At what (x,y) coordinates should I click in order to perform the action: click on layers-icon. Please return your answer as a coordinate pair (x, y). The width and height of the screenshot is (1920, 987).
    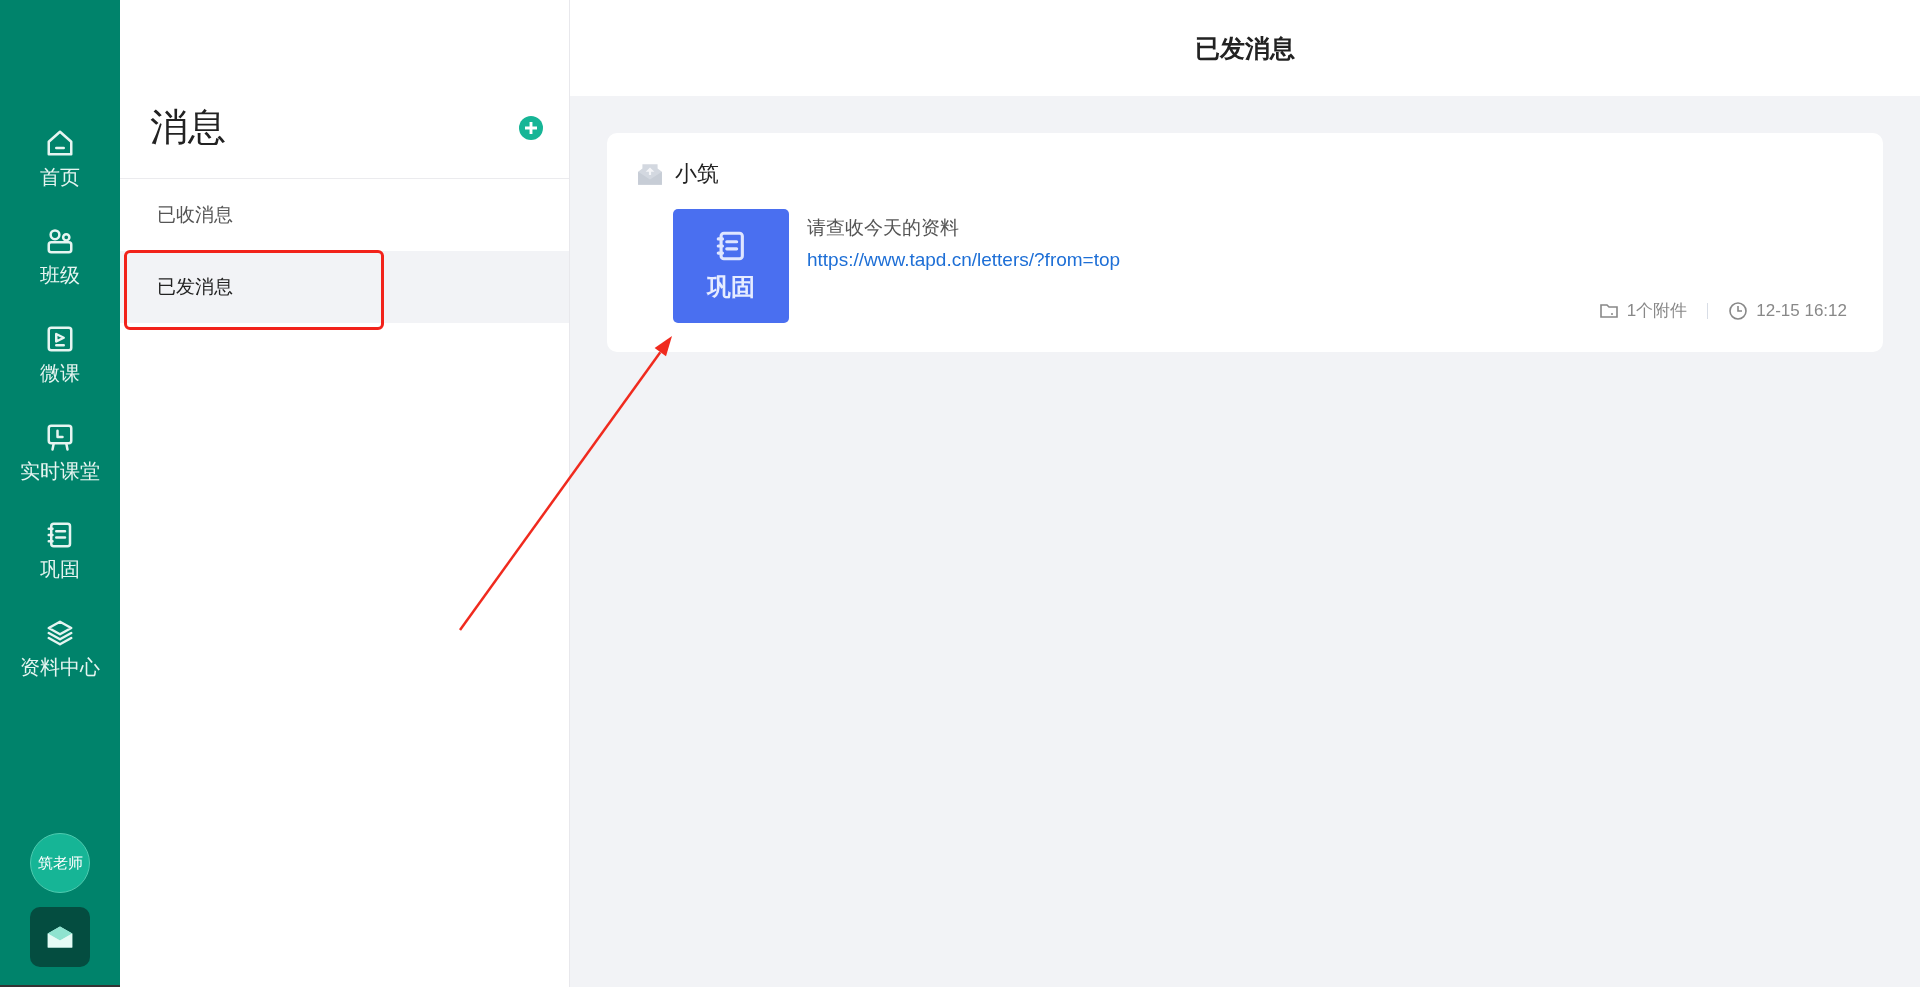
    Looking at the image, I should click on (60, 633).